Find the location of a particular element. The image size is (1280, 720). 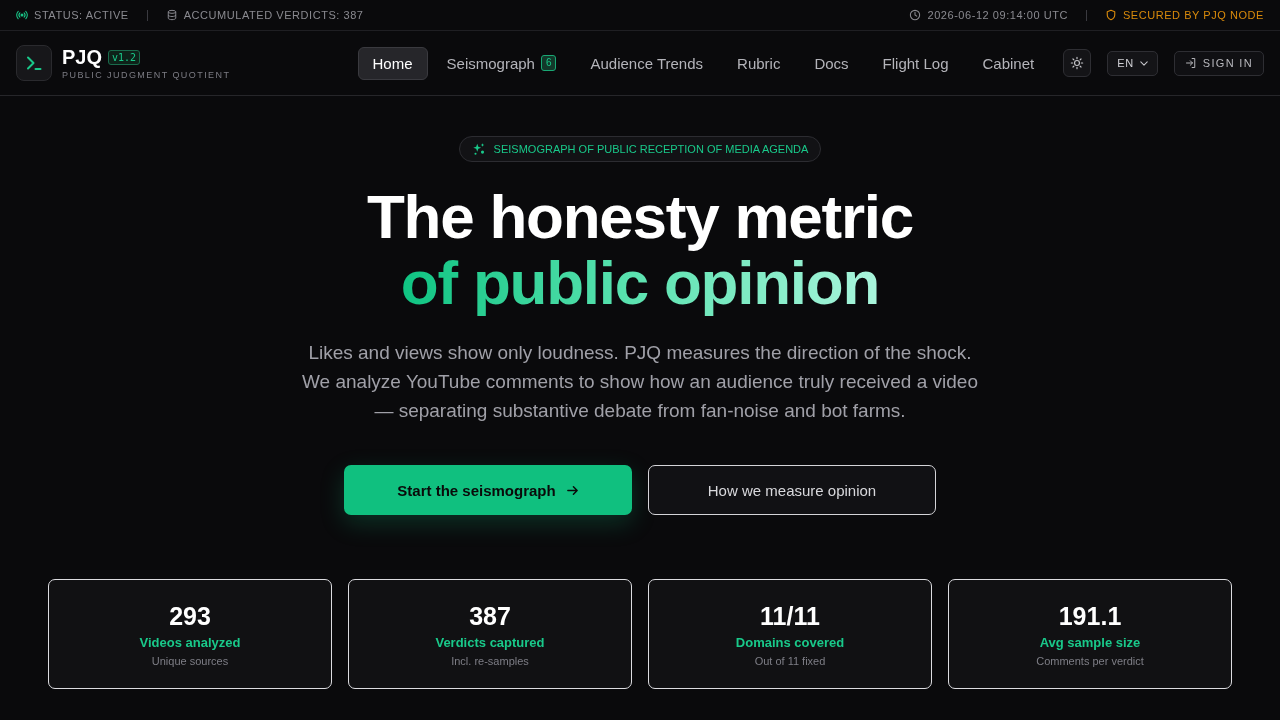

sign-in-button: SIGN IN is located at coordinates (1218, 63).